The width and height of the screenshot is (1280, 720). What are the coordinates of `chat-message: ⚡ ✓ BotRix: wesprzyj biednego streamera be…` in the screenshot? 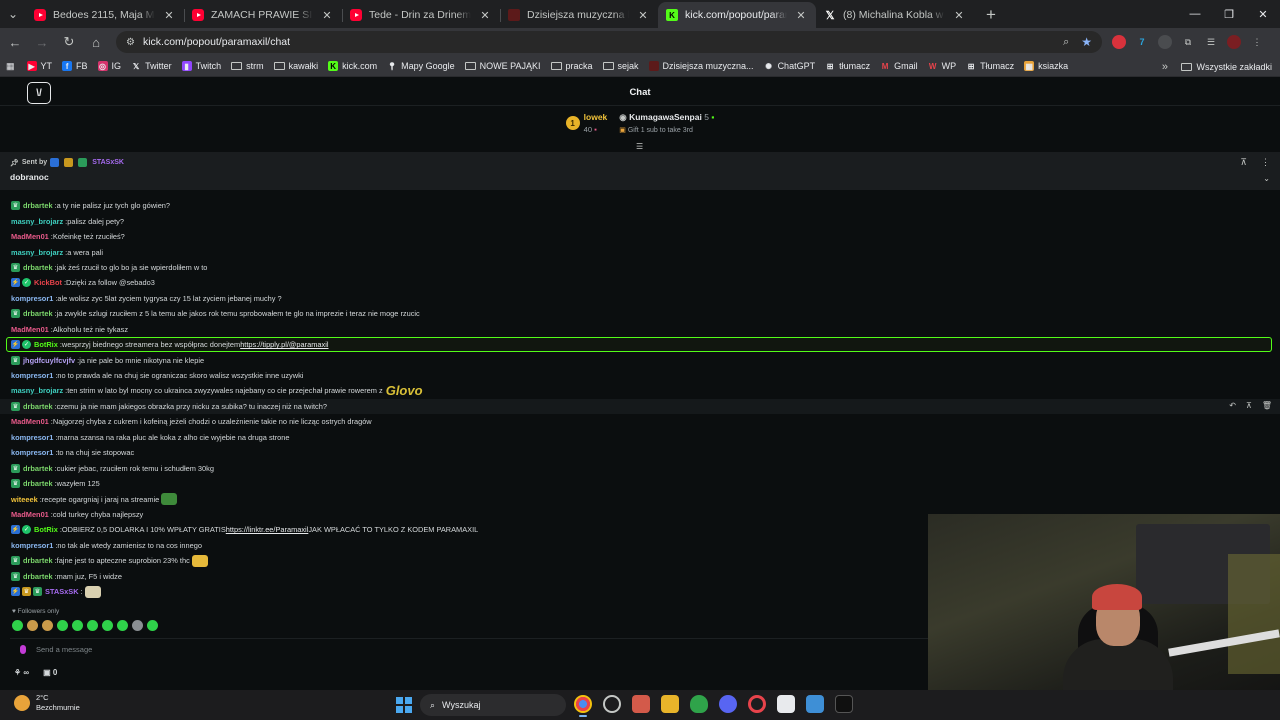 It's located at (639, 344).